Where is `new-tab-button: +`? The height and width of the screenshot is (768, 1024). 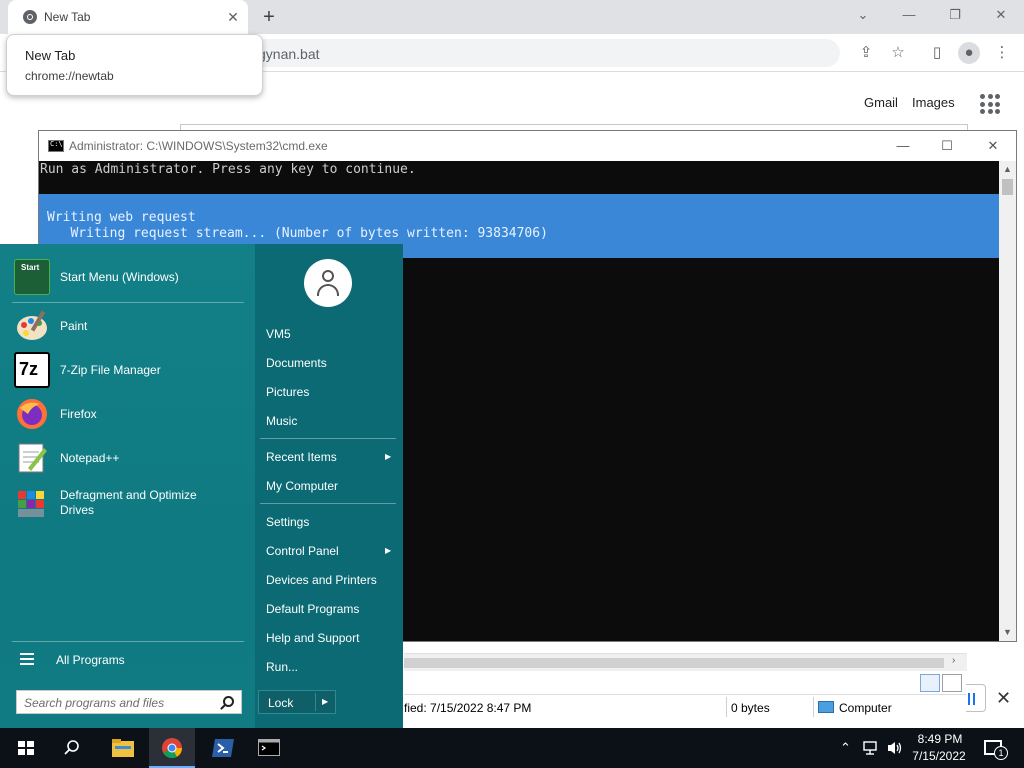 new-tab-button: + is located at coordinates (269, 17).